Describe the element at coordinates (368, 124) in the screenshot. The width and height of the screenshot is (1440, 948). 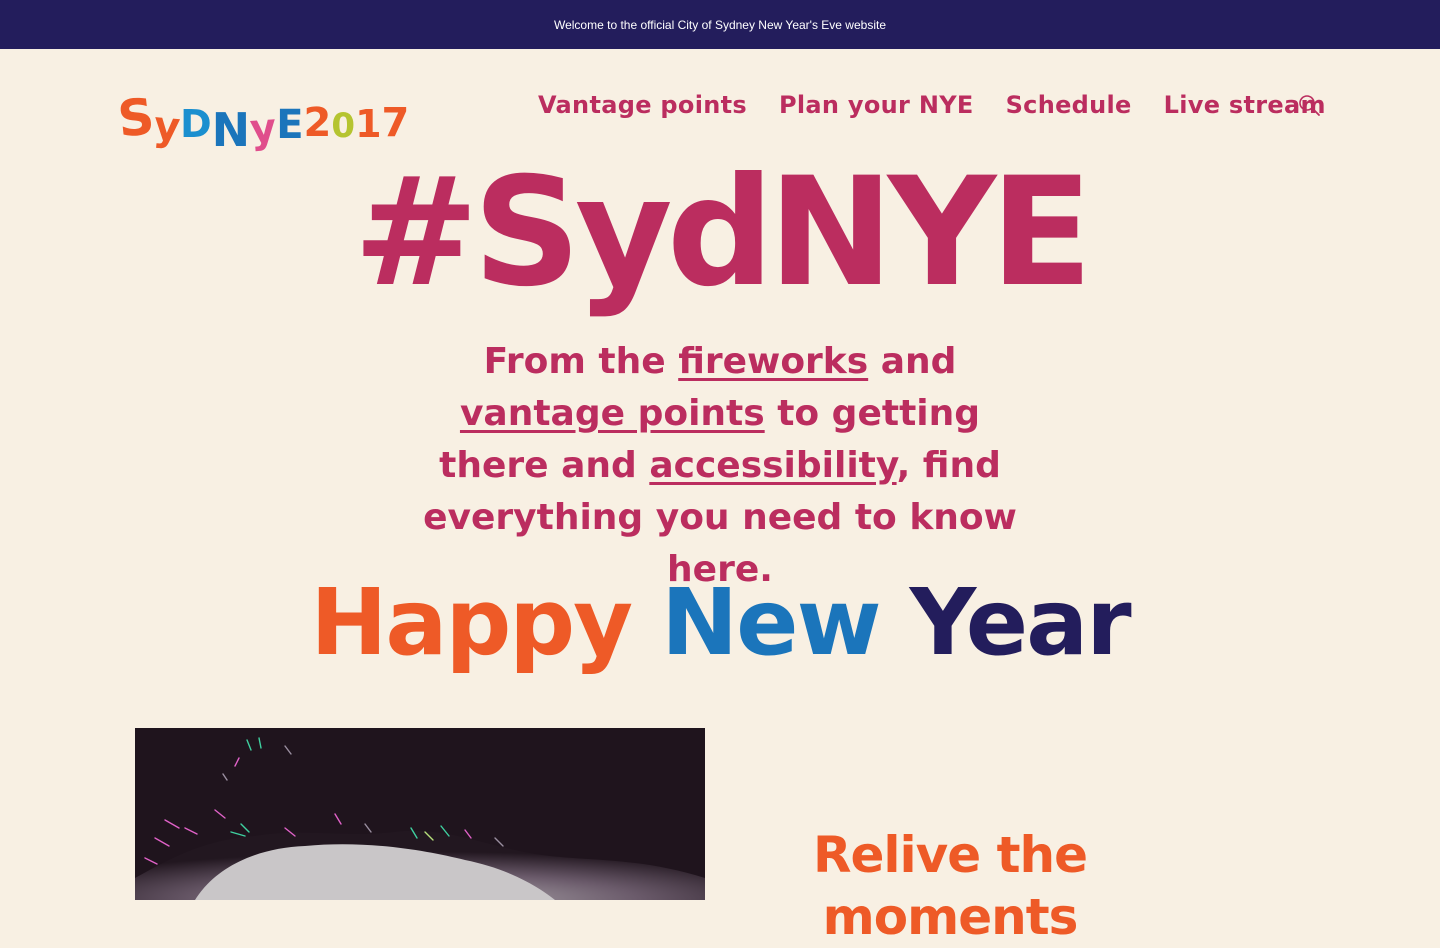
I see `logo-letter: 1` at that location.